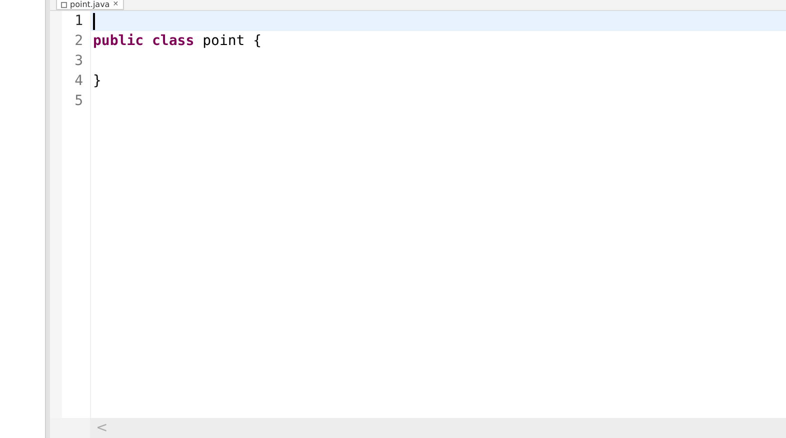  Describe the element at coordinates (90, 4) in the screenshot. I see `tab-label: point.java` at that location.